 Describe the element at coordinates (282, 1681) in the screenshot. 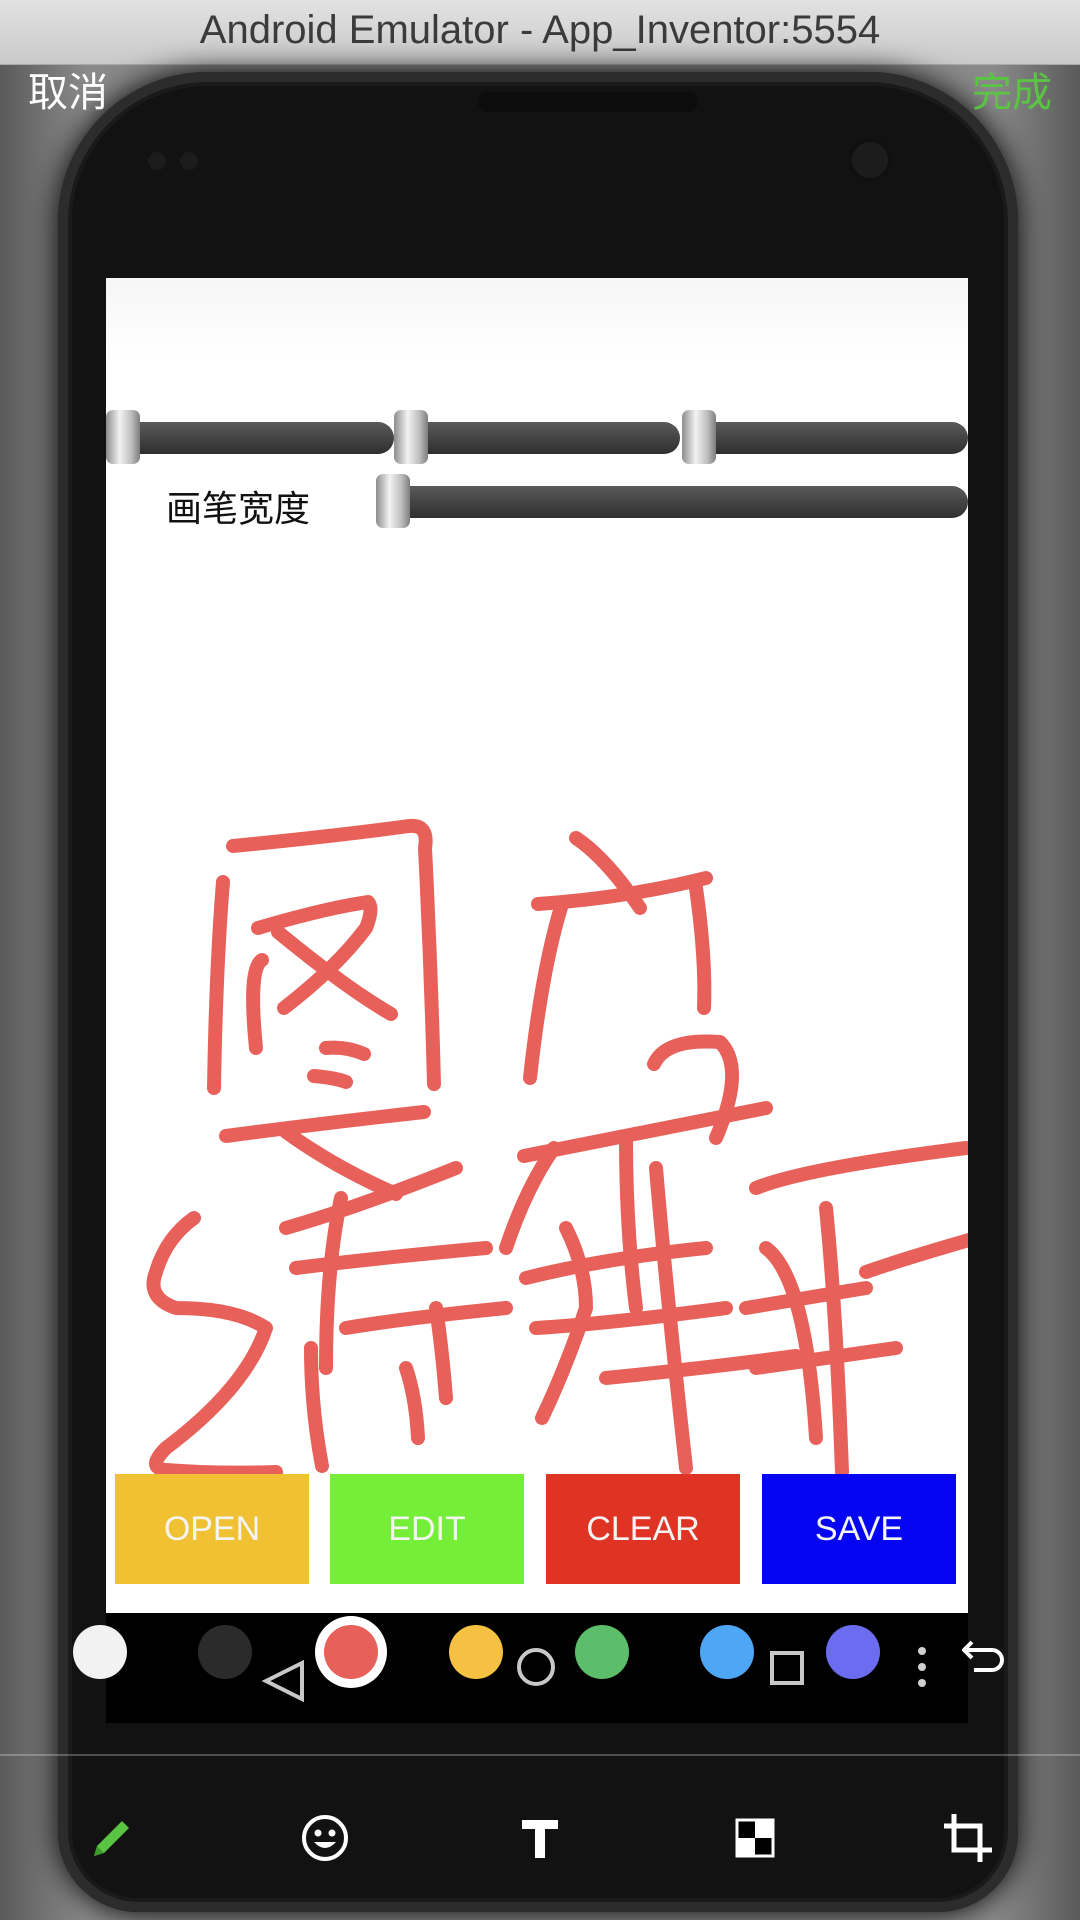

I see `nav-back-icon` at that location.